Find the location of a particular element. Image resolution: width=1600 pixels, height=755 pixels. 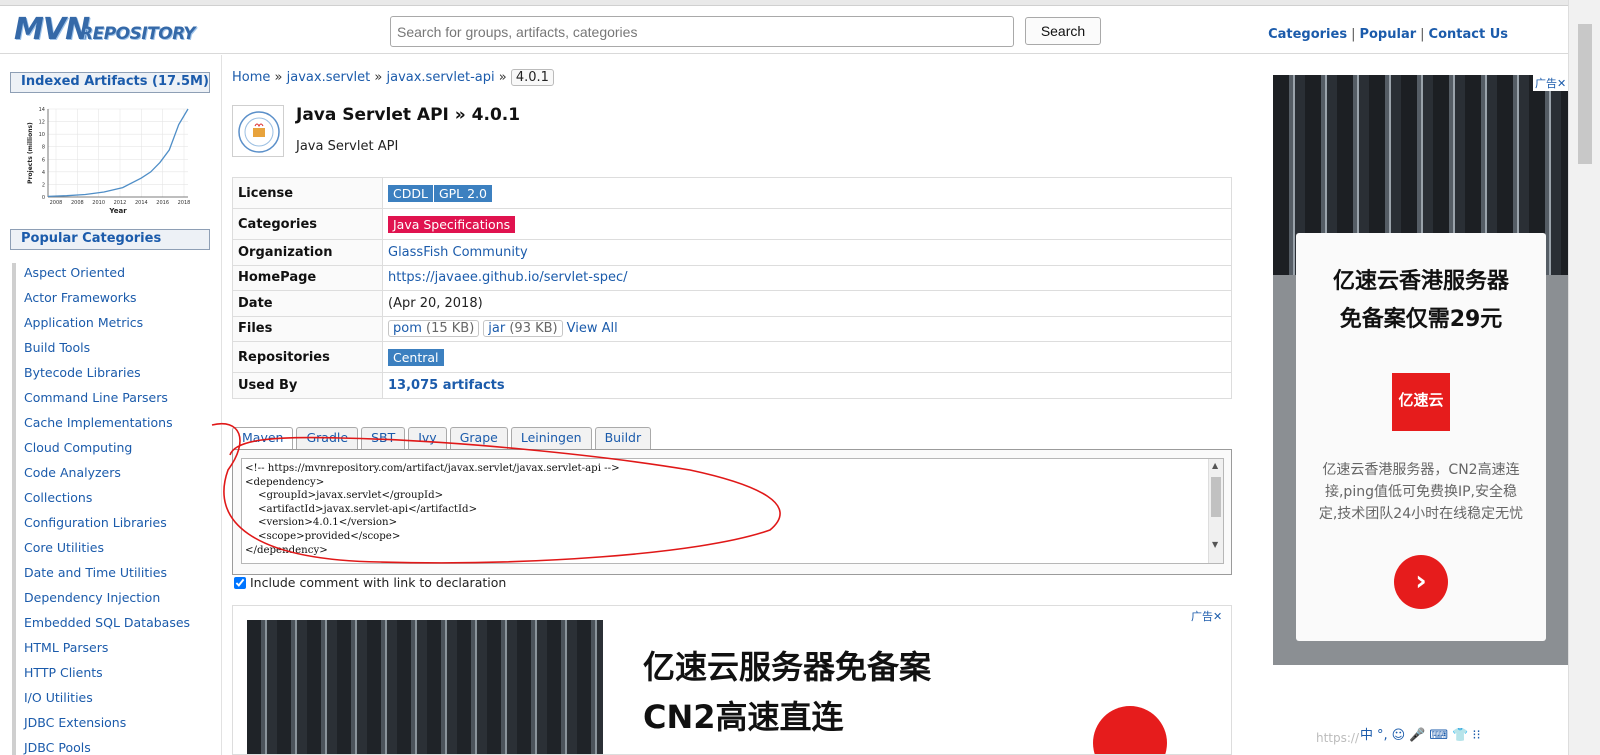

include-comment-checkbox is located at coordinates (240, 583).